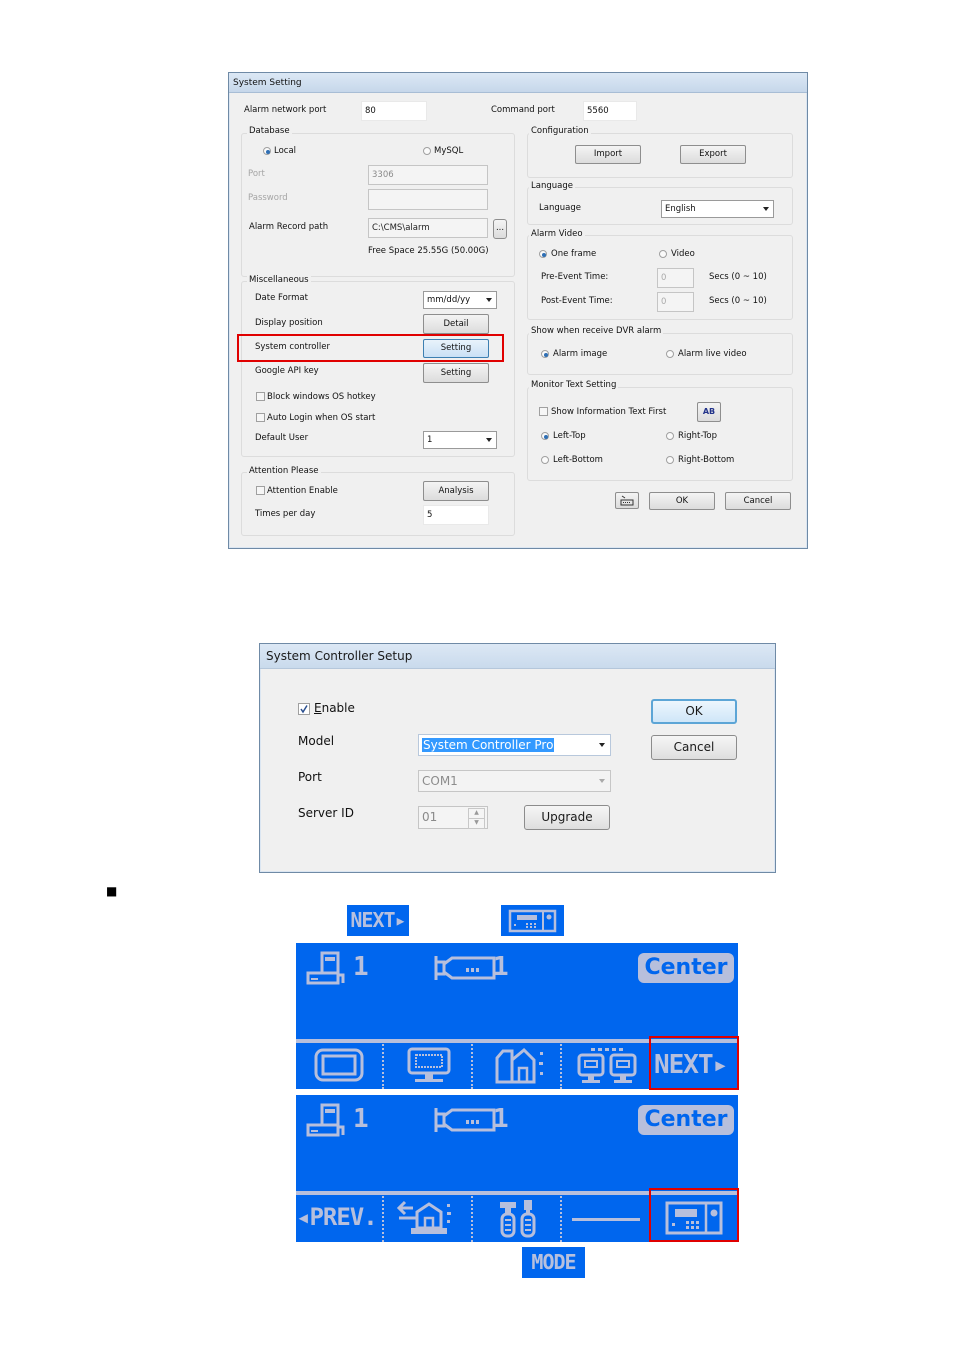 The width and height of the screenshot is (954, 1354). What do you see at coordinates (456, 324) in the screenshot?
I see `display-position-detail-button: Detail` at bounding box center [456, 324].